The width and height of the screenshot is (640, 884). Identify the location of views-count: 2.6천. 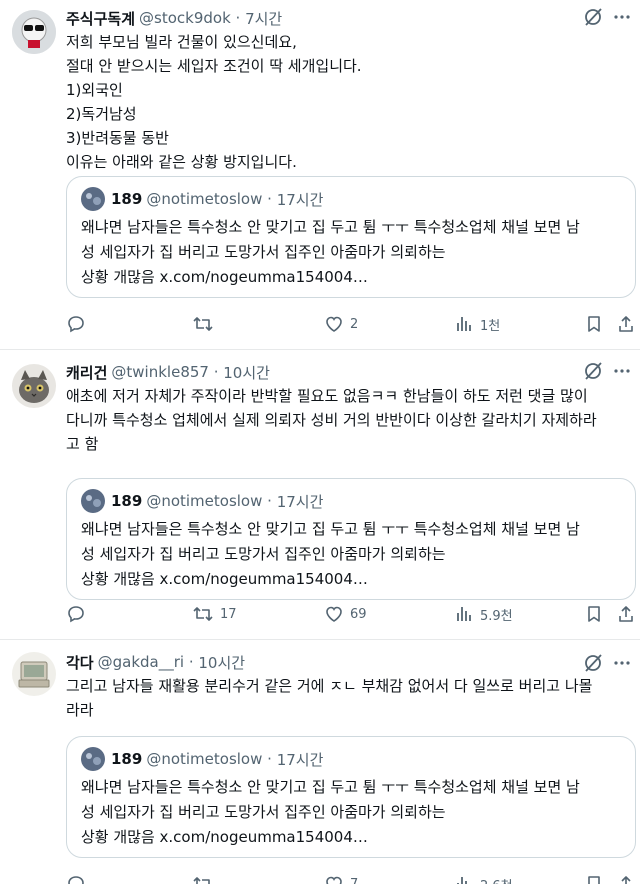
(496, 879).